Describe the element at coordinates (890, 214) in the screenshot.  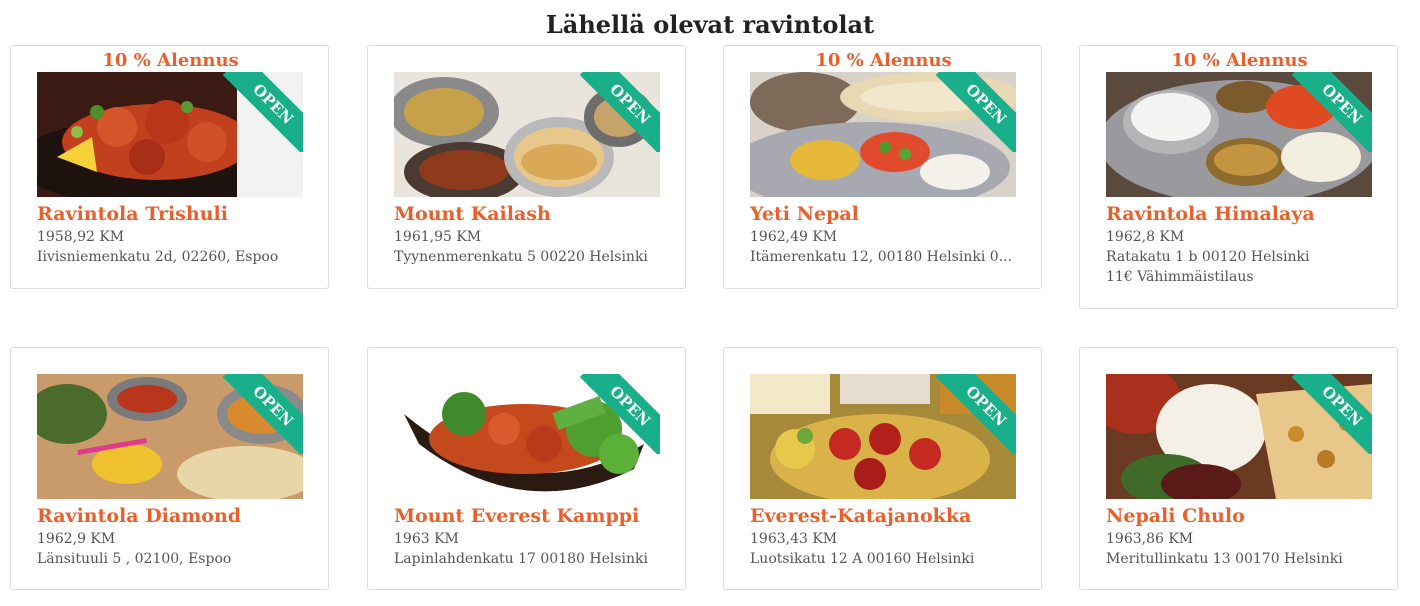
I see `restaurant-name: Yeti Nepal` at that location.